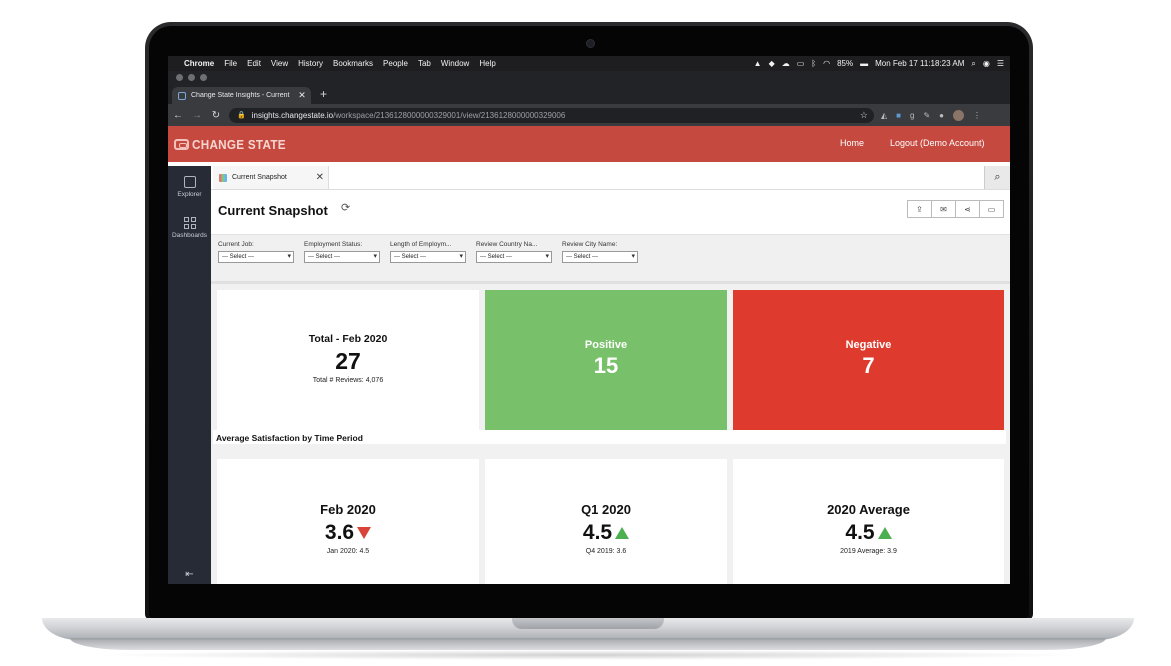  I want to click on dashboards-icon, so click(189, 223).